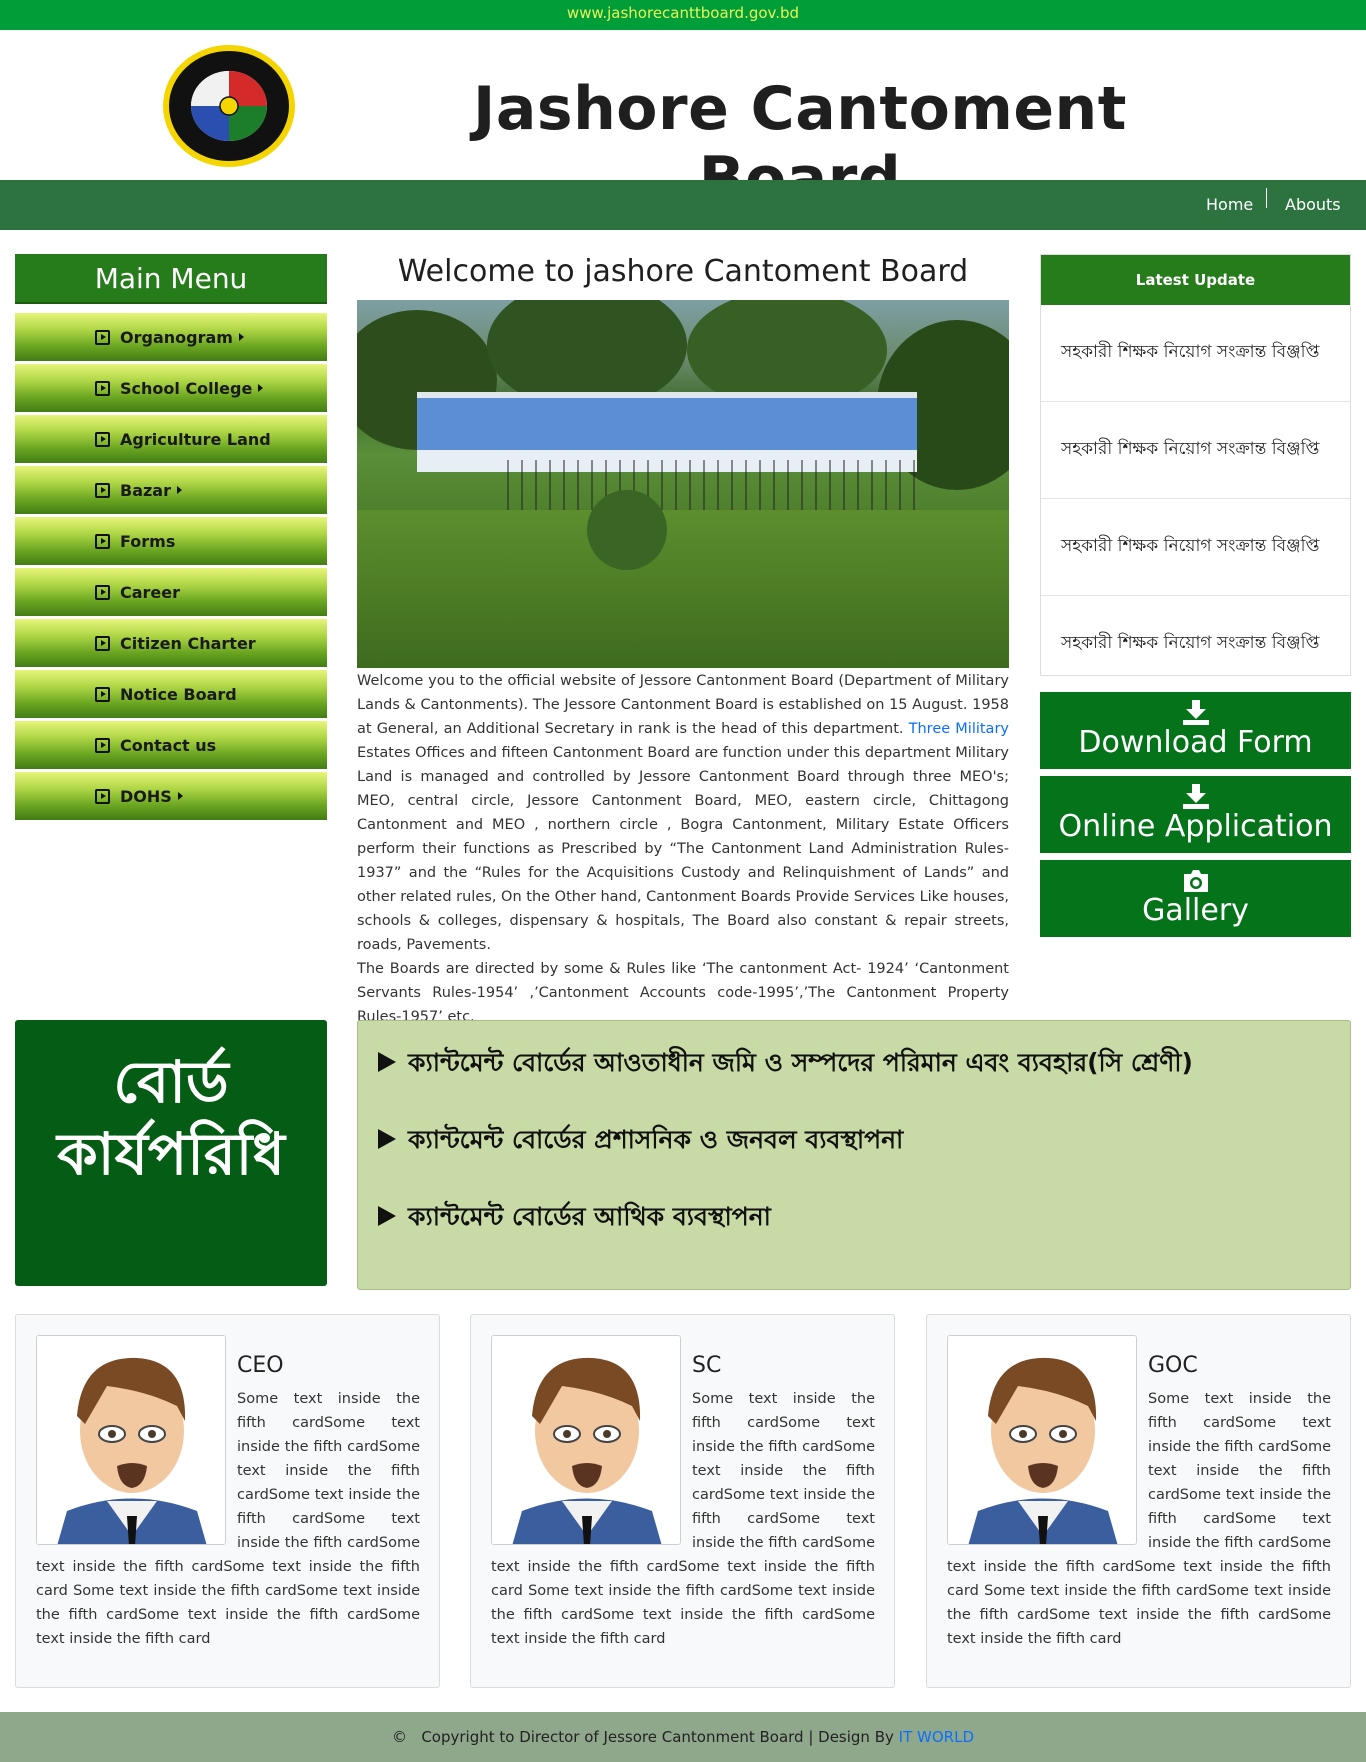  What do you see at coordinates (171, 1082) in the screenshot?
I see `board-scope-line-1: বোর্ড` at bounding box center [171, 1082].